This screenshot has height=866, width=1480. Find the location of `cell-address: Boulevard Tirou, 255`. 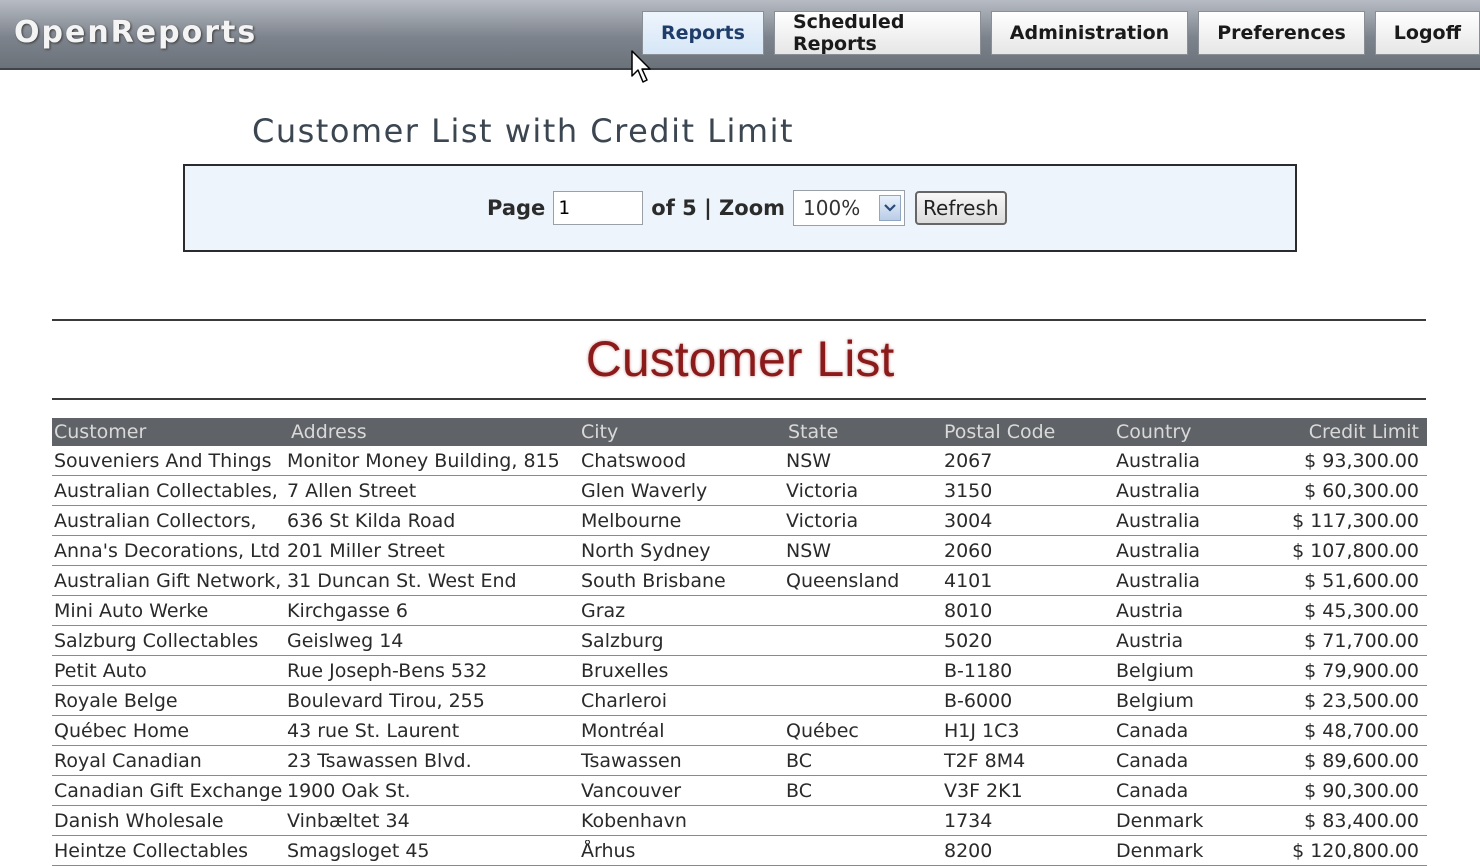

cell-address: Boulevard Tirou, 255 is located at coordinates (386, 700).